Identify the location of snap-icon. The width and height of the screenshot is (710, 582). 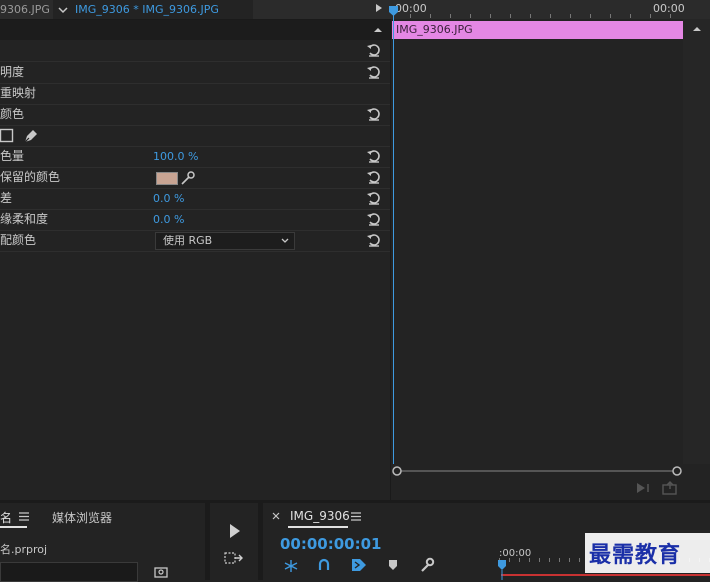
(291, 566).